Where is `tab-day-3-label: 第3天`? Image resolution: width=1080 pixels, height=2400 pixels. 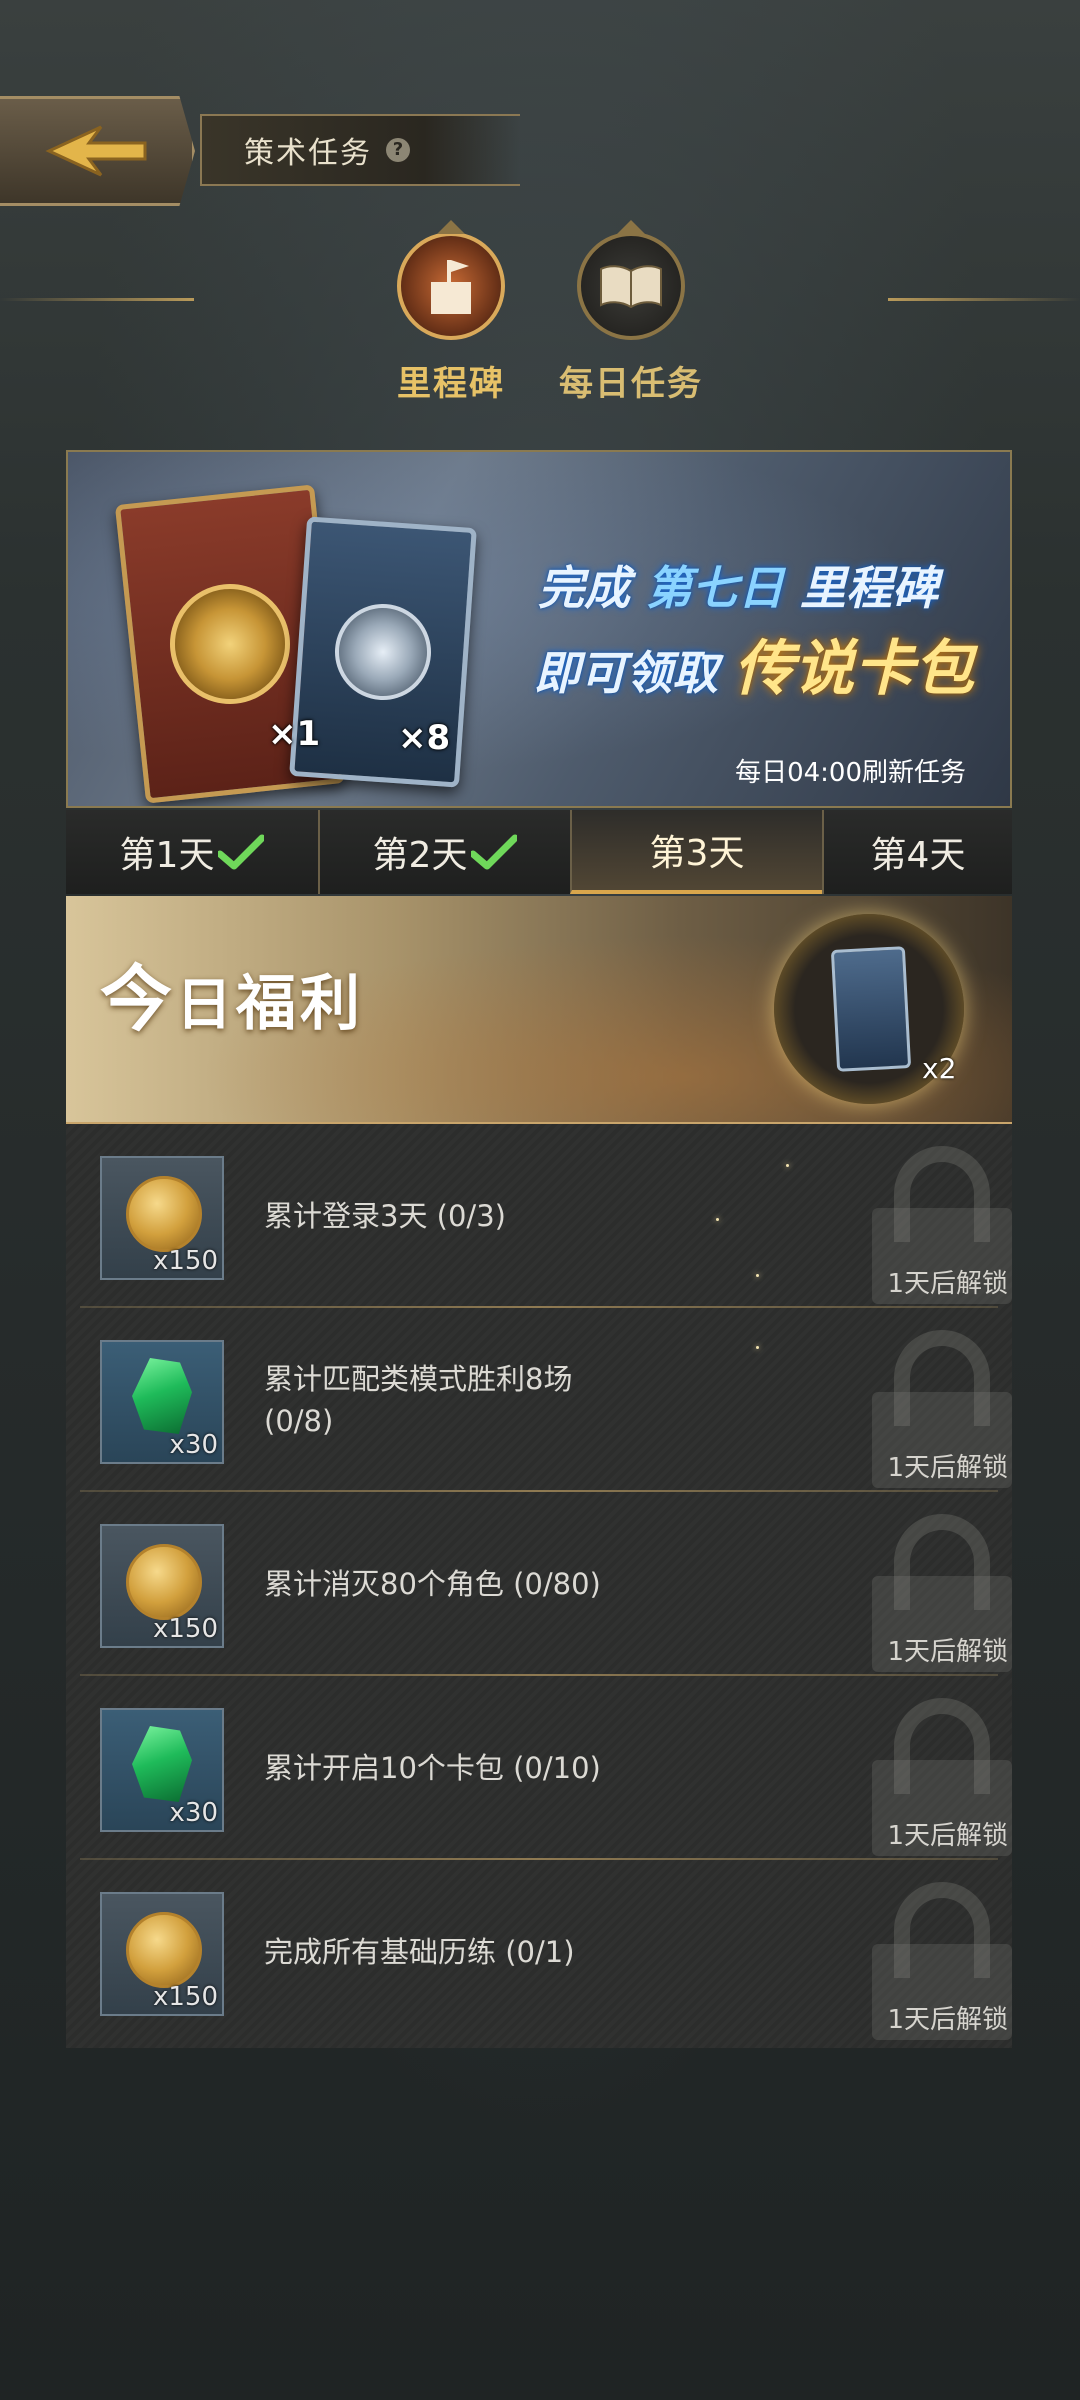
tab-day-3-label: 第3天 is located at coordinates (697, 853).